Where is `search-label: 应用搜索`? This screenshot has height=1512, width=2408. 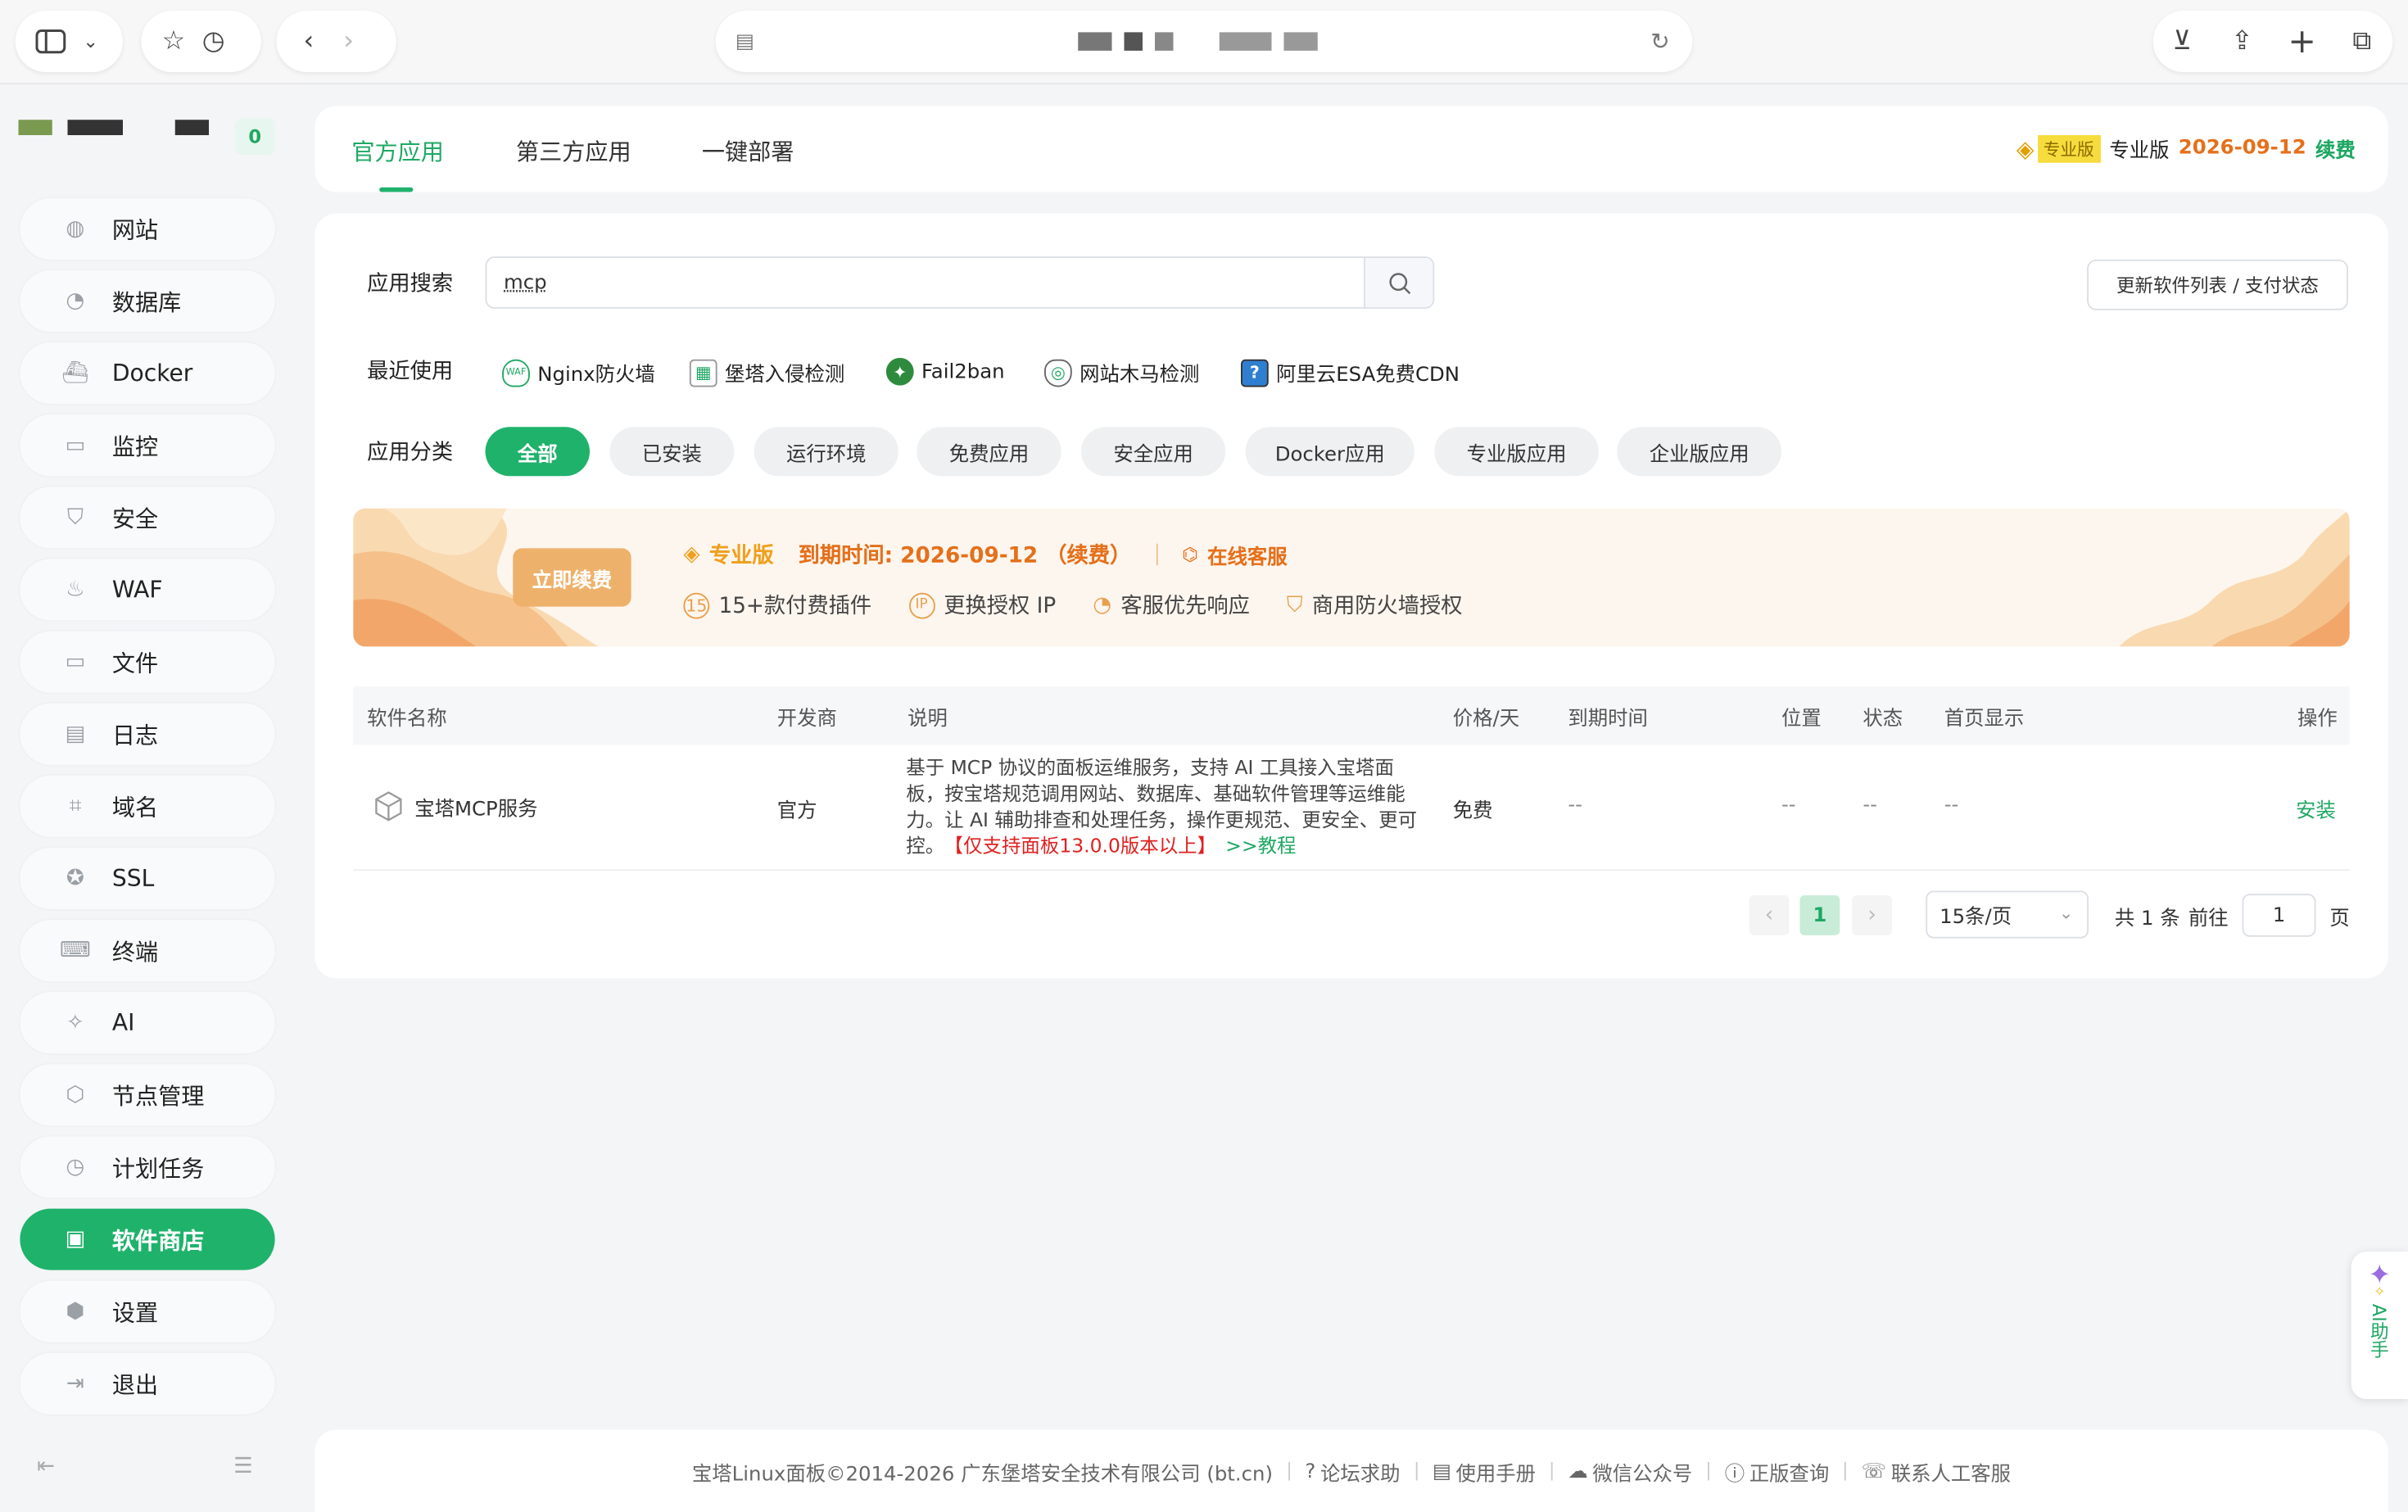
search-label: 应用搜索 is located at coordinates (410, 284).